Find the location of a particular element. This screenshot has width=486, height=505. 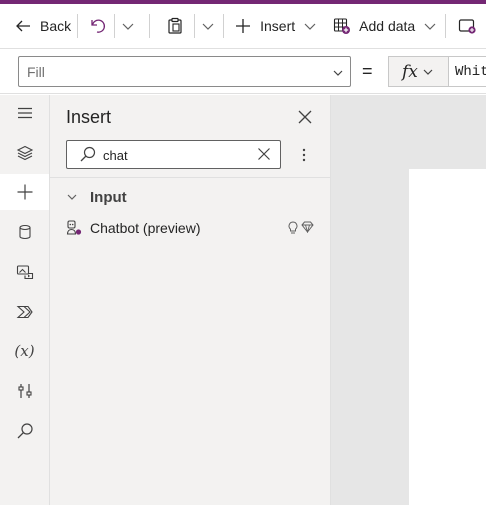

data-cylinder-icon is located at coordinates (24, 232).